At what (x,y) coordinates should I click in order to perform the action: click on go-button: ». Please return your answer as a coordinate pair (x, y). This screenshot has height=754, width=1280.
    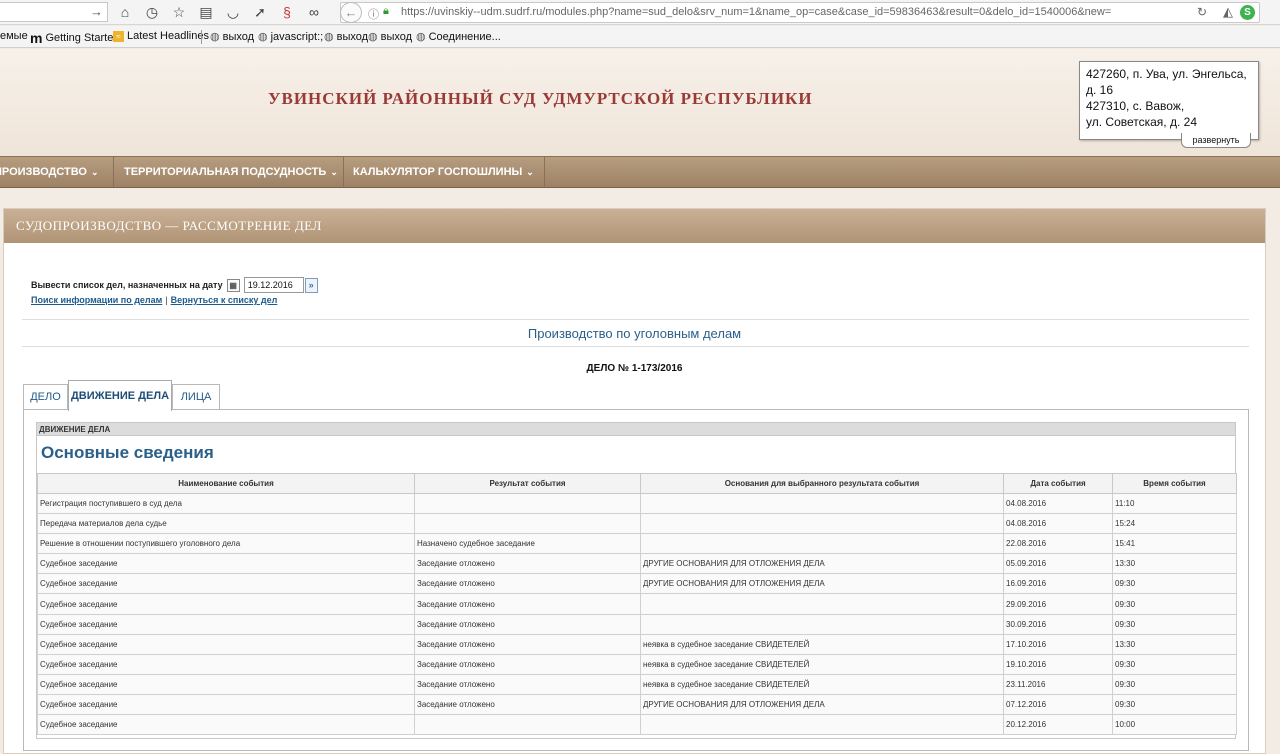
    Looking at the image, I should click on (311, 285).